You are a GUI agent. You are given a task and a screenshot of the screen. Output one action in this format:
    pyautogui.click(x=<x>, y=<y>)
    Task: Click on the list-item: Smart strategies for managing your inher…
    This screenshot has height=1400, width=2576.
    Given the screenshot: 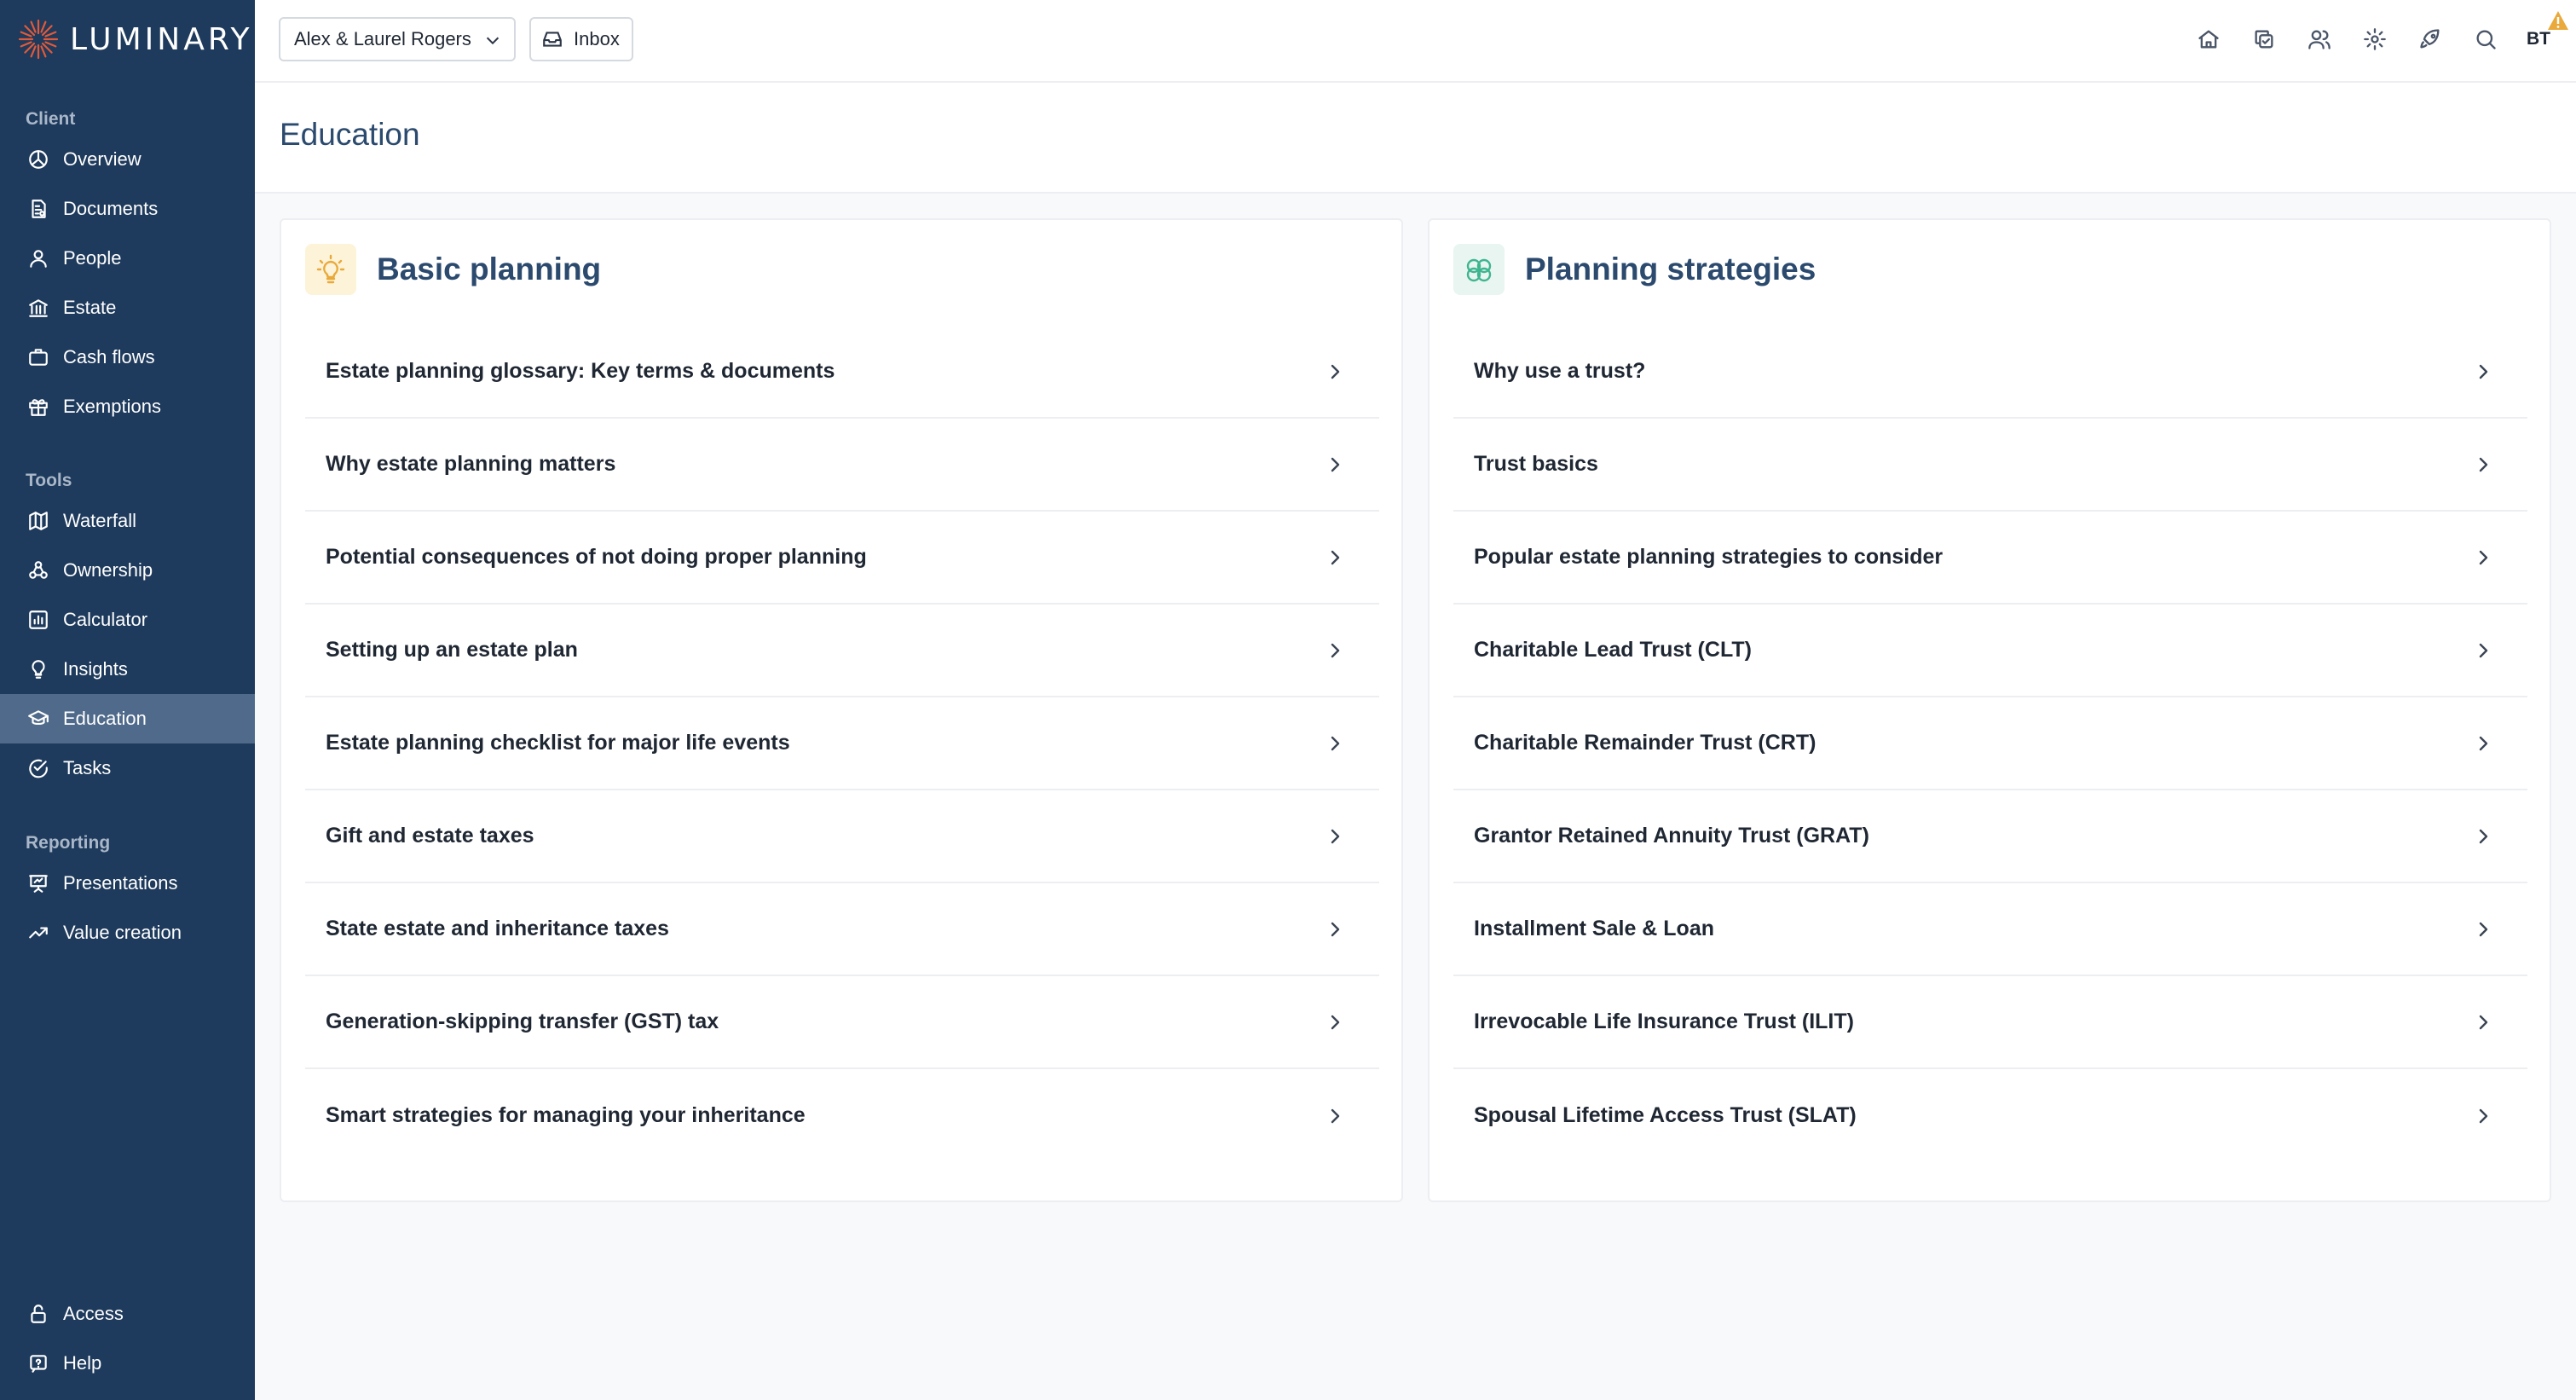 What is the action you would take?
    pyautogui.click(x=842, y=1115)
    